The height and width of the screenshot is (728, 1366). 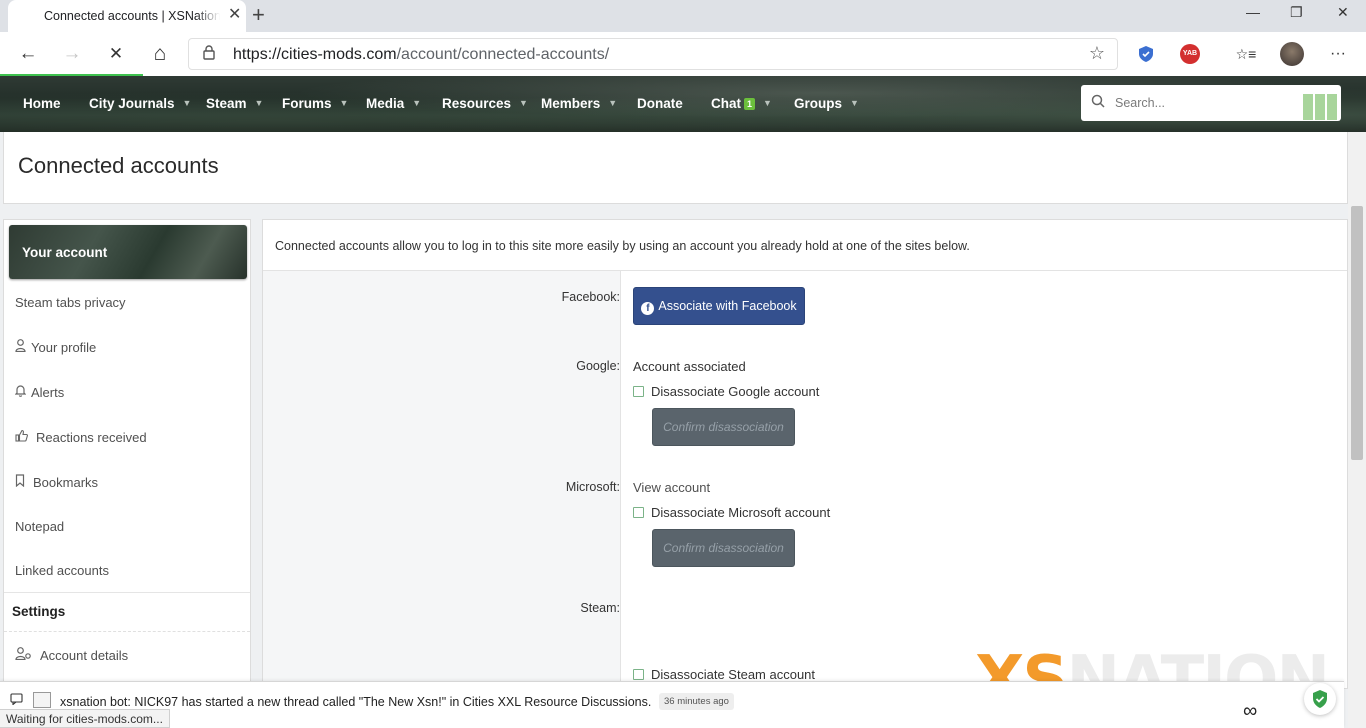 I want to click on search-icon, so click(x=1098, y=102).